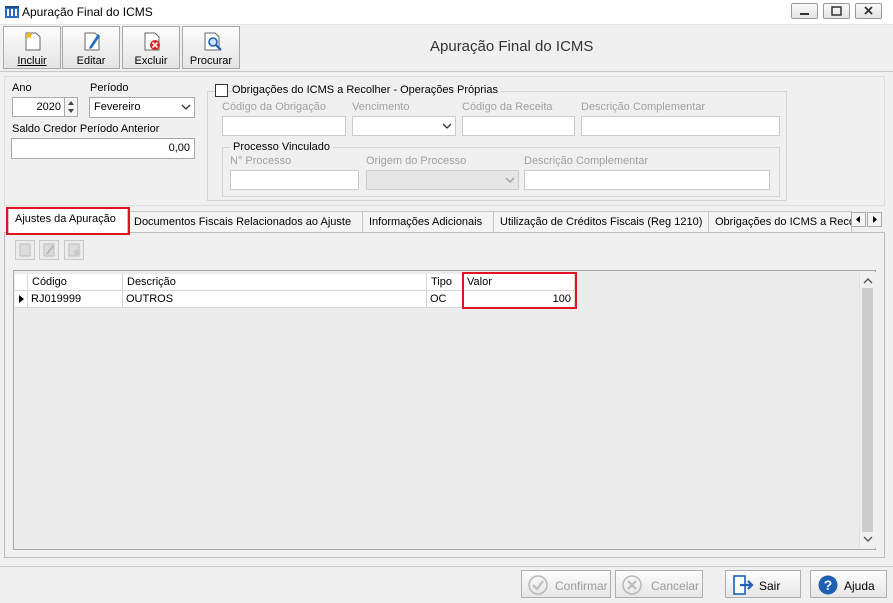  I want to click on excluir-button: Excluir, so click(151, 47).